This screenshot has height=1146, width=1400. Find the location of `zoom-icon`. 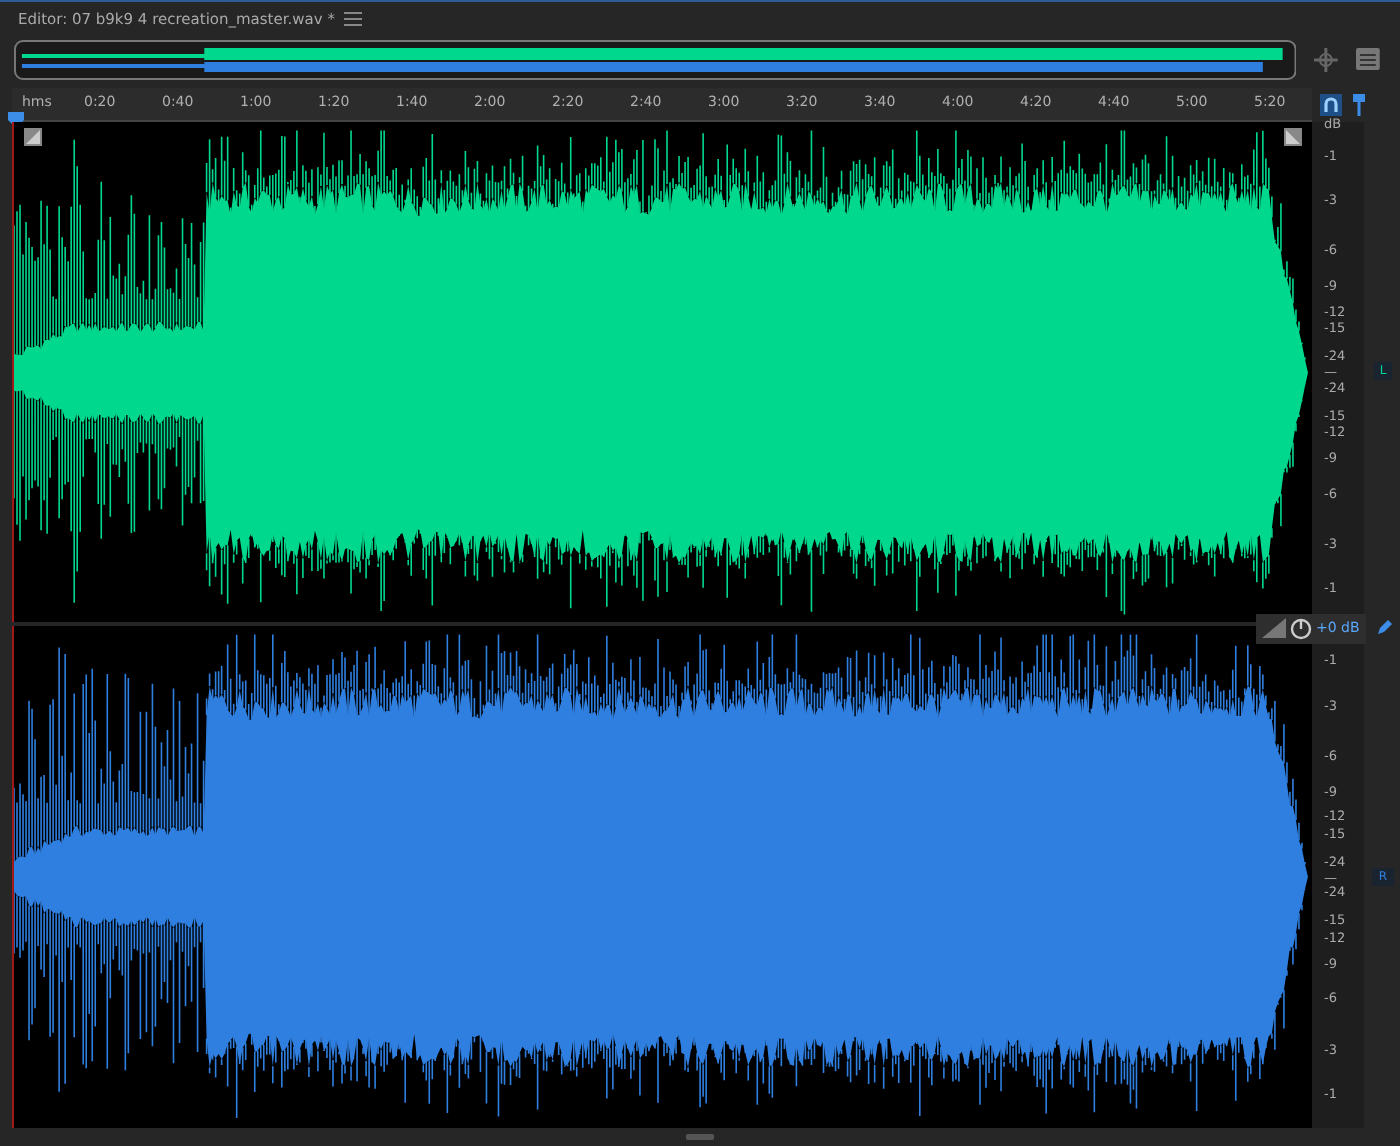

zoom-icon is located at coordinates (1326, 59).